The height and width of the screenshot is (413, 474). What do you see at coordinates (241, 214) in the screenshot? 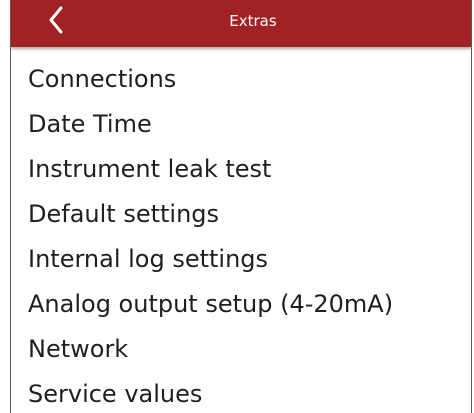
I see `menu-item-default-settings: Default settings` at bounding box center [241, 214].